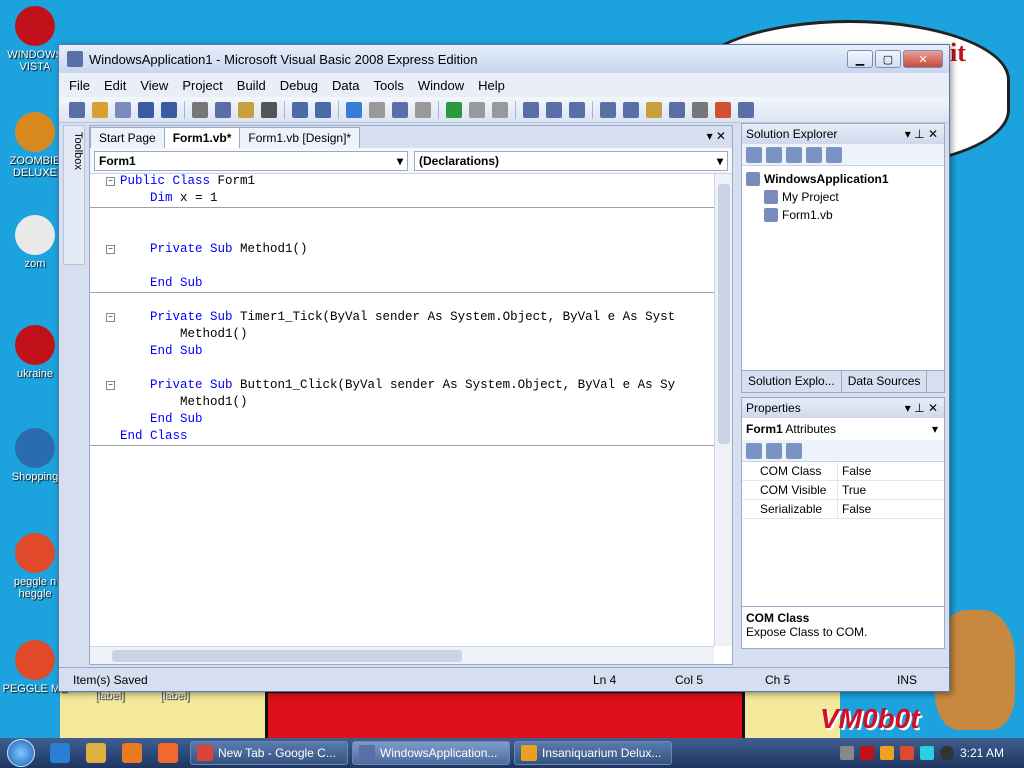 The image size is (1024, 768). I want to click on scroll-thumb, so click(724, 314).